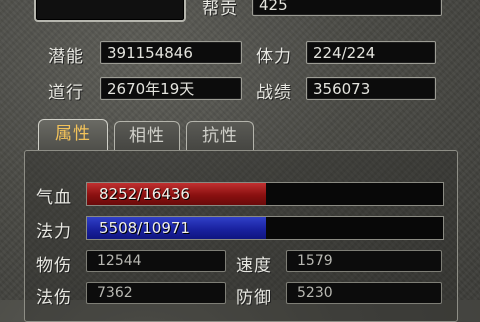 This screenshot has width=480, height=322. What do you see at coordinates (144, 228) in the screenshot?
I see `mp-value: 5508/10971` at bounding box center [144, 228].